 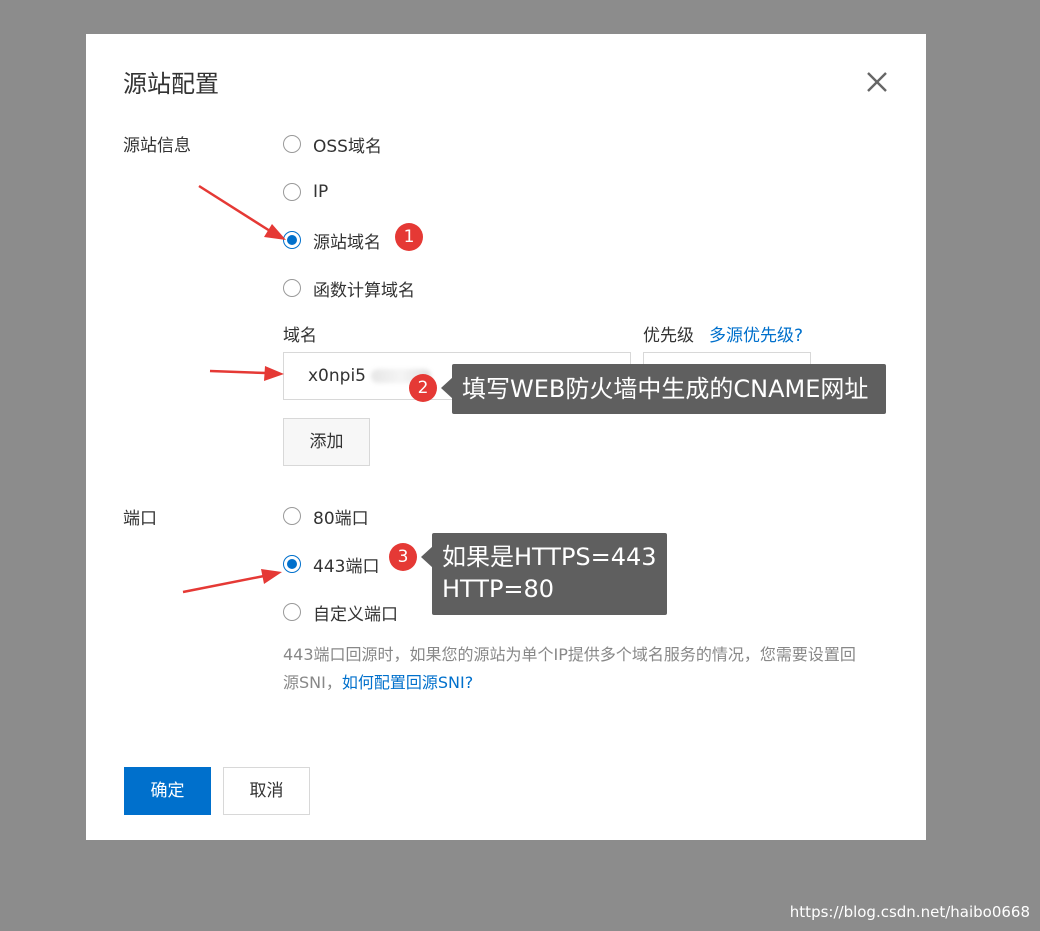 What do you see at coordinates (234, 389) in the screenshot?
I see `annotation-arrows` at bounding box center [234, 389].